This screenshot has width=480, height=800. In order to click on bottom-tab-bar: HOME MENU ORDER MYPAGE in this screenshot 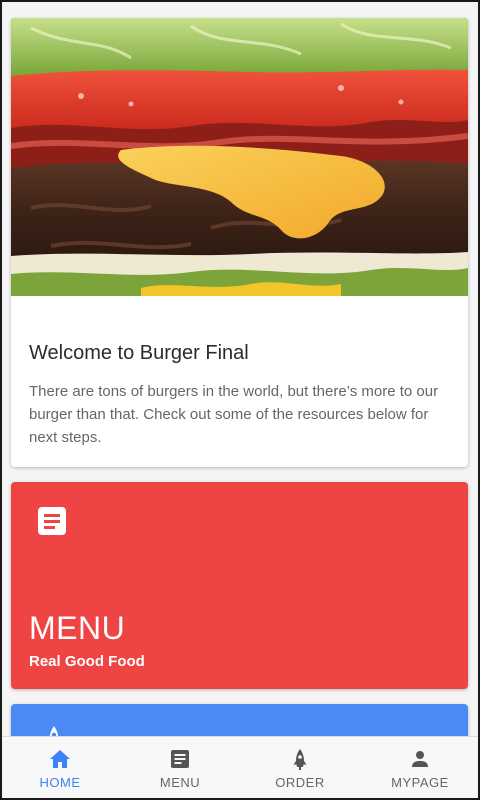, I will do `click(240, 768)`.